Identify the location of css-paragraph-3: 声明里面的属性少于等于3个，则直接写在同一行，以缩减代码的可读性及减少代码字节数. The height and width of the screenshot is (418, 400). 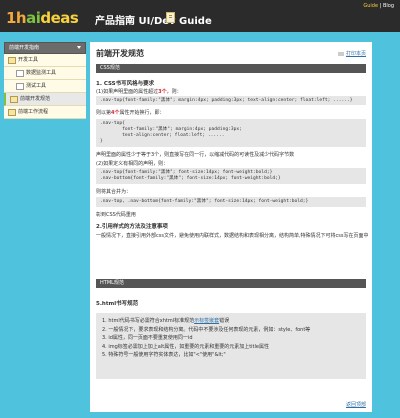
(195, 155).